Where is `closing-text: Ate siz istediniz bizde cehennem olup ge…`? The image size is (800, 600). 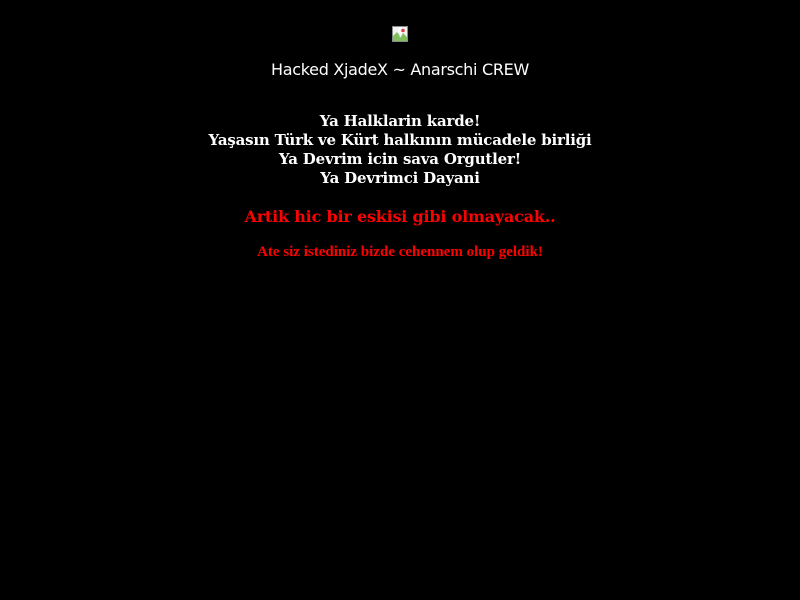 closing-text: Ate siz istediniz bizde cehennem olup ge… is located at coordinates (400, 252).